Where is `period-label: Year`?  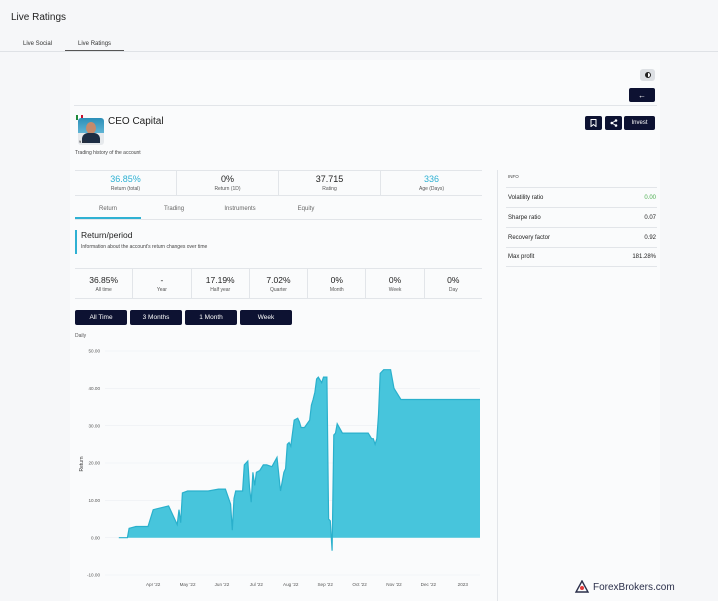
period-label: Year is located at coordinates (161, 289).